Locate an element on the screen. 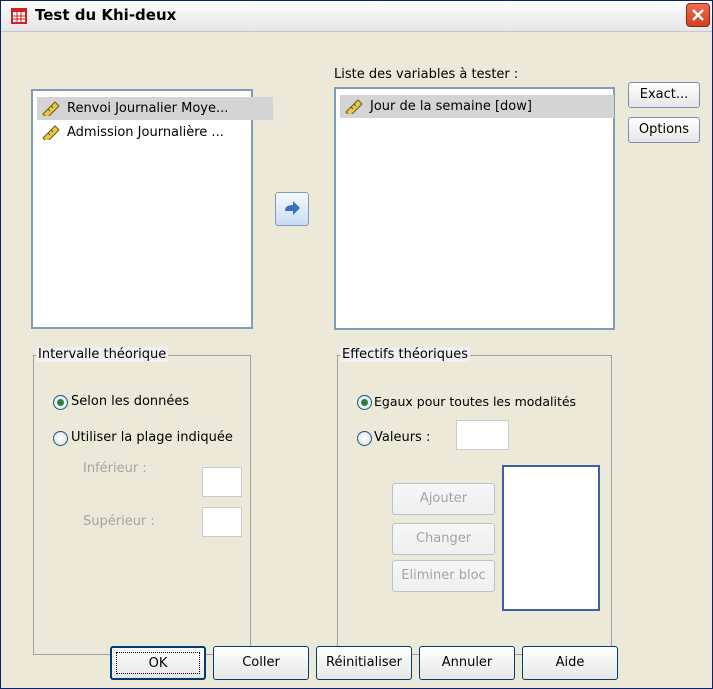 The width and height of the screenshot is (713, 689). lower-bound-input is located at coordinates (222, 482).